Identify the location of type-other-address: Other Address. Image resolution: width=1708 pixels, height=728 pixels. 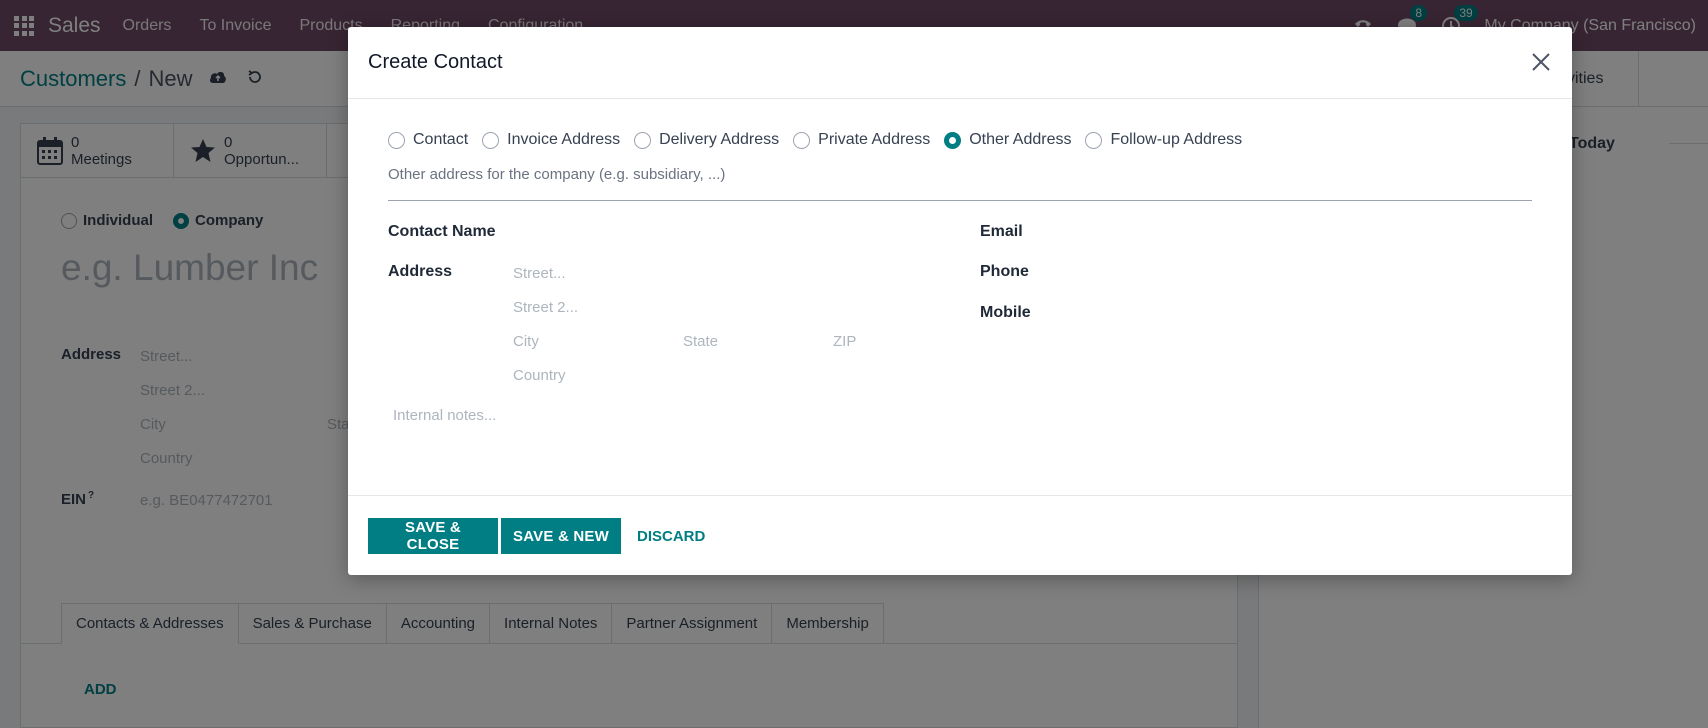
(1007, 140).